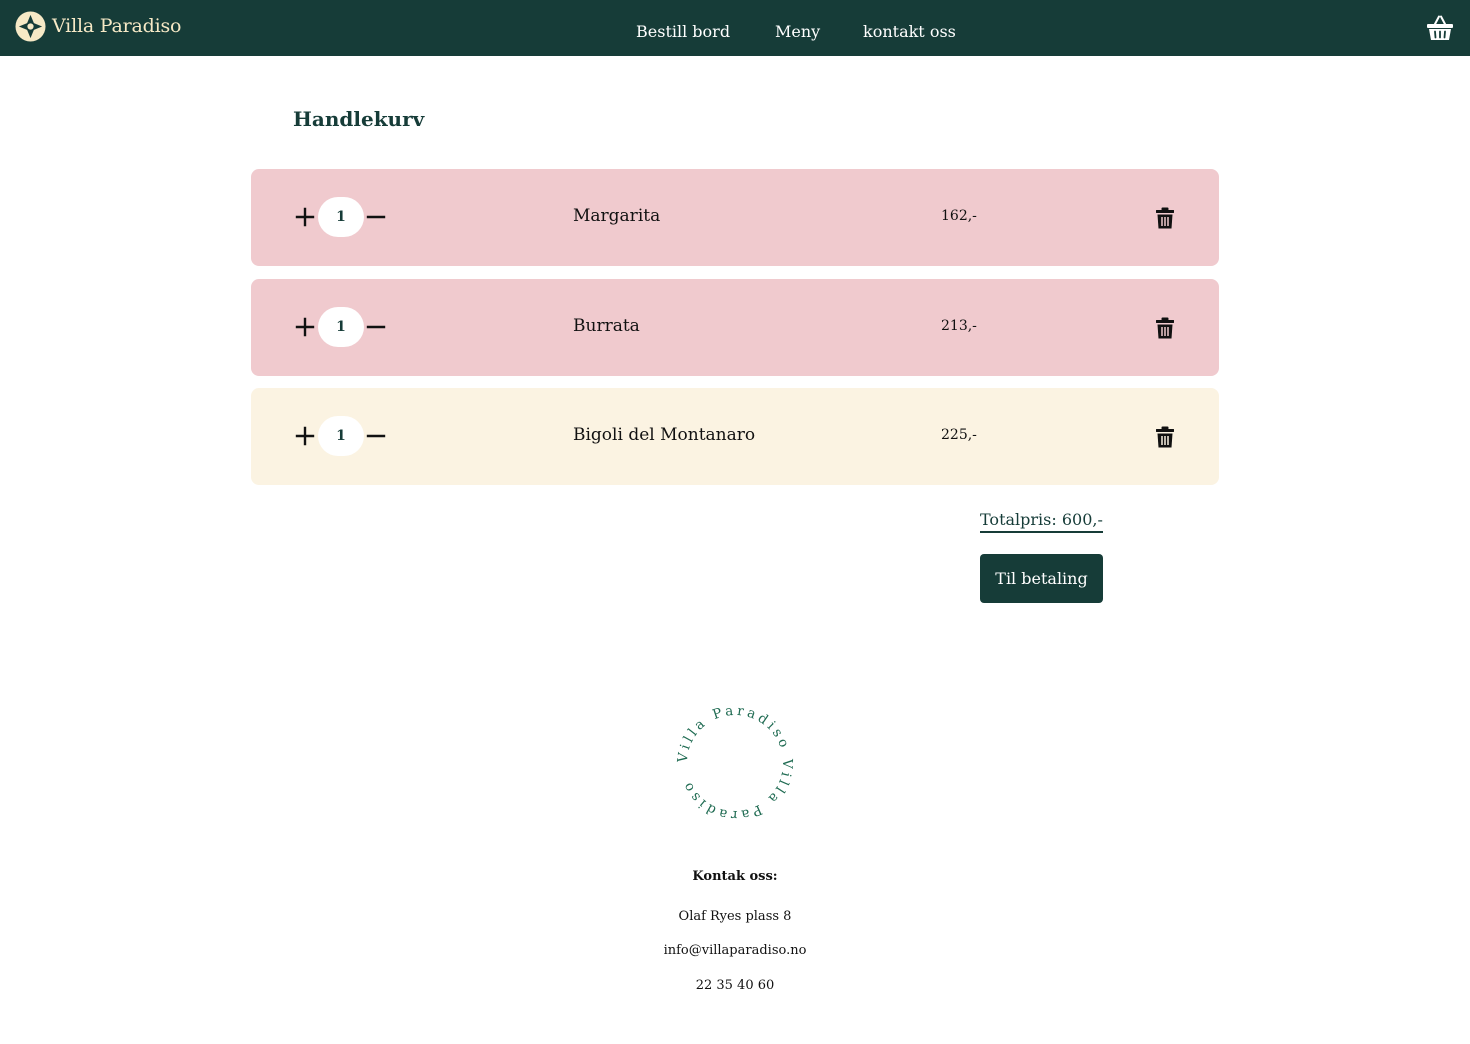 This screenshot has height=1044, width=1470. I want to click on seal-text: Villa Paradiso Villa Paradiso, so click(734, 763).